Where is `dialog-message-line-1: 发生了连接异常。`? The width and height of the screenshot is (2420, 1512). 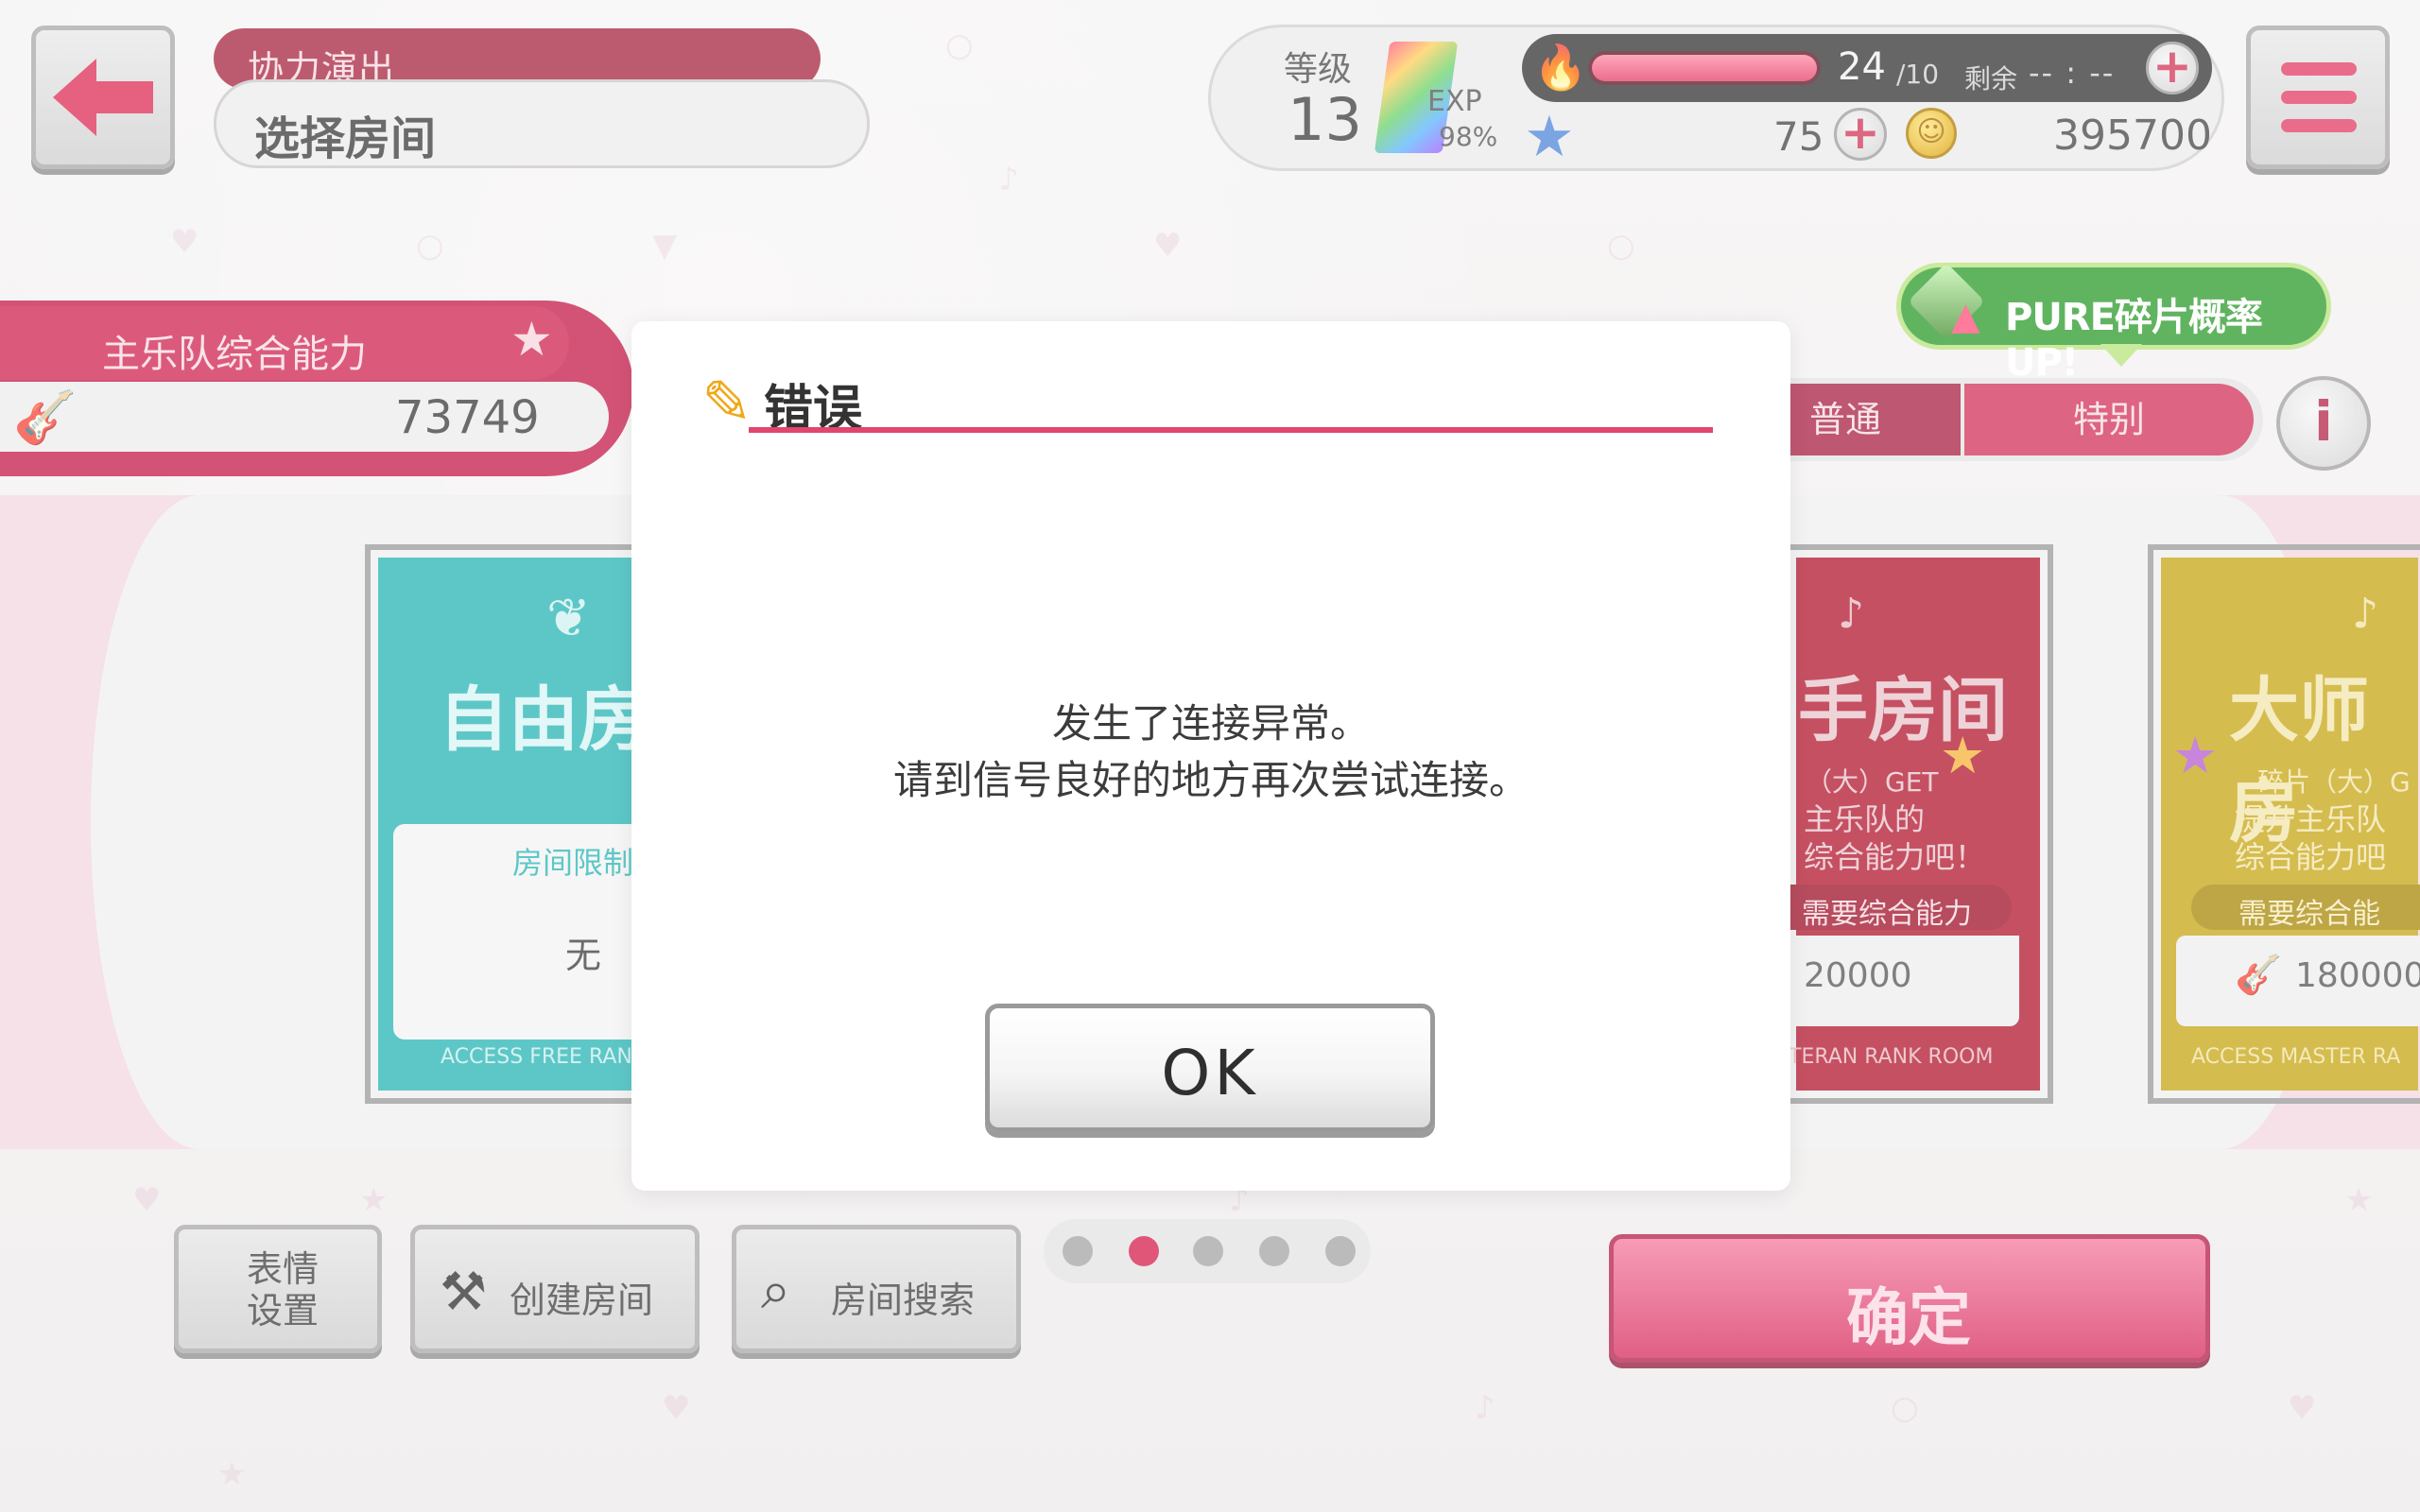
dialog-message-line-1: 发生了连接异常。 is located at coordinates (1210, 723).